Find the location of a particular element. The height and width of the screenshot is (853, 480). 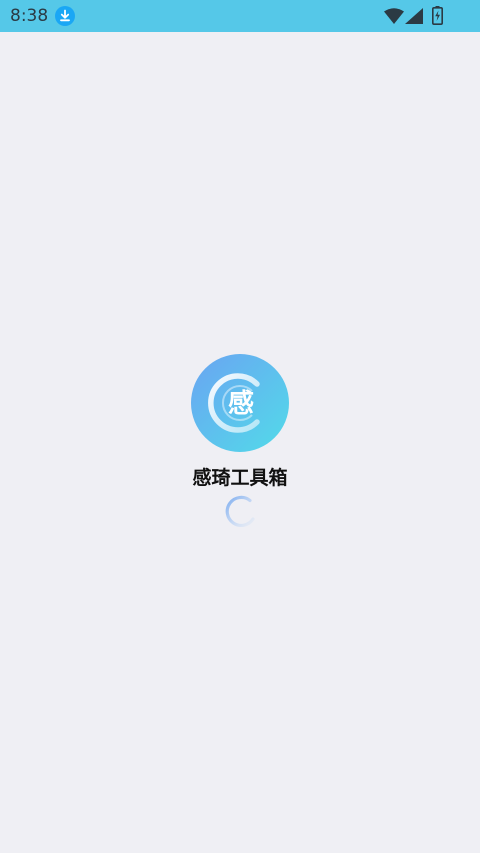

app-logo: 感 is located at coordinates (240, 403).